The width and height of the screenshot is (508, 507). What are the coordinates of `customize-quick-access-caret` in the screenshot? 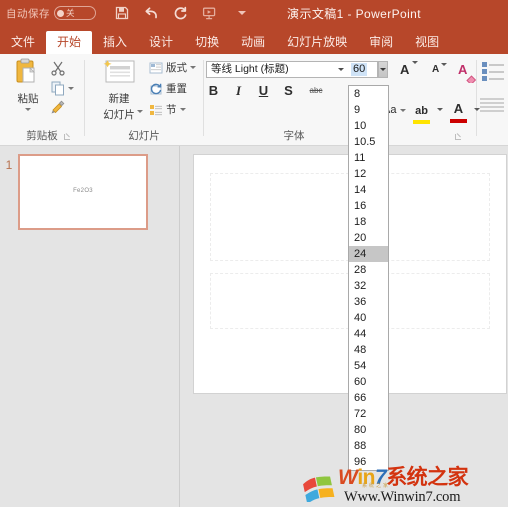 It's located at (242, 13).